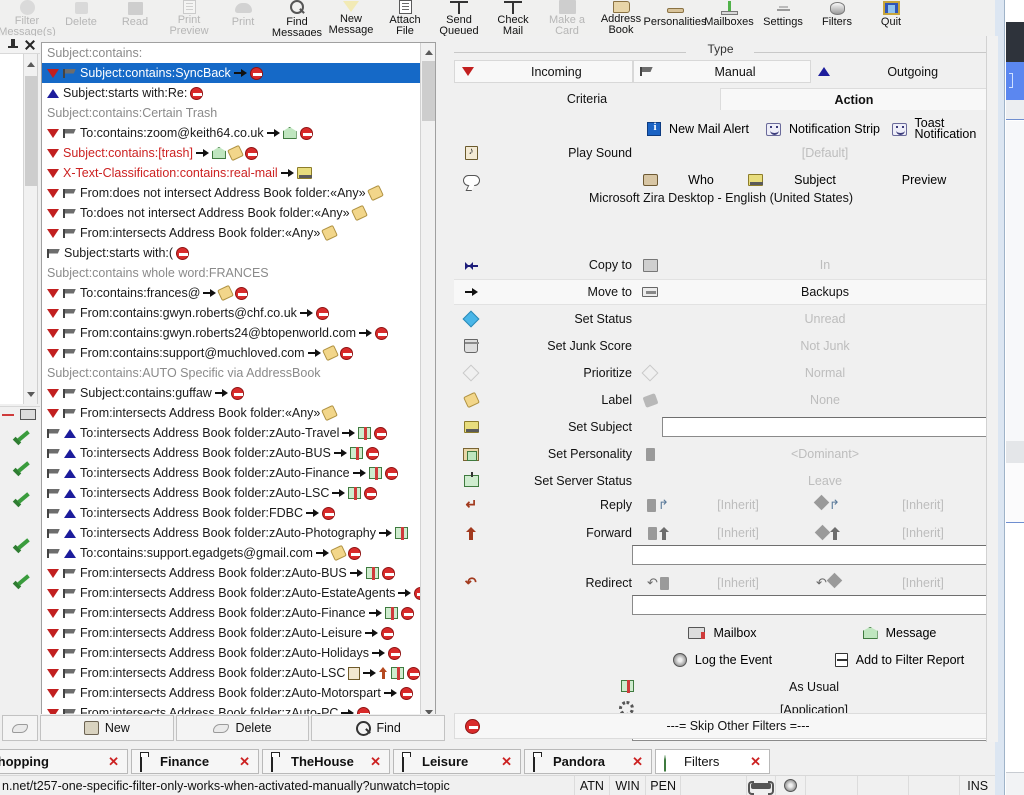  Describe the element at coordinates (722, 633) in the screenshot. I see `mailbox-option: Mailbox` at that location.